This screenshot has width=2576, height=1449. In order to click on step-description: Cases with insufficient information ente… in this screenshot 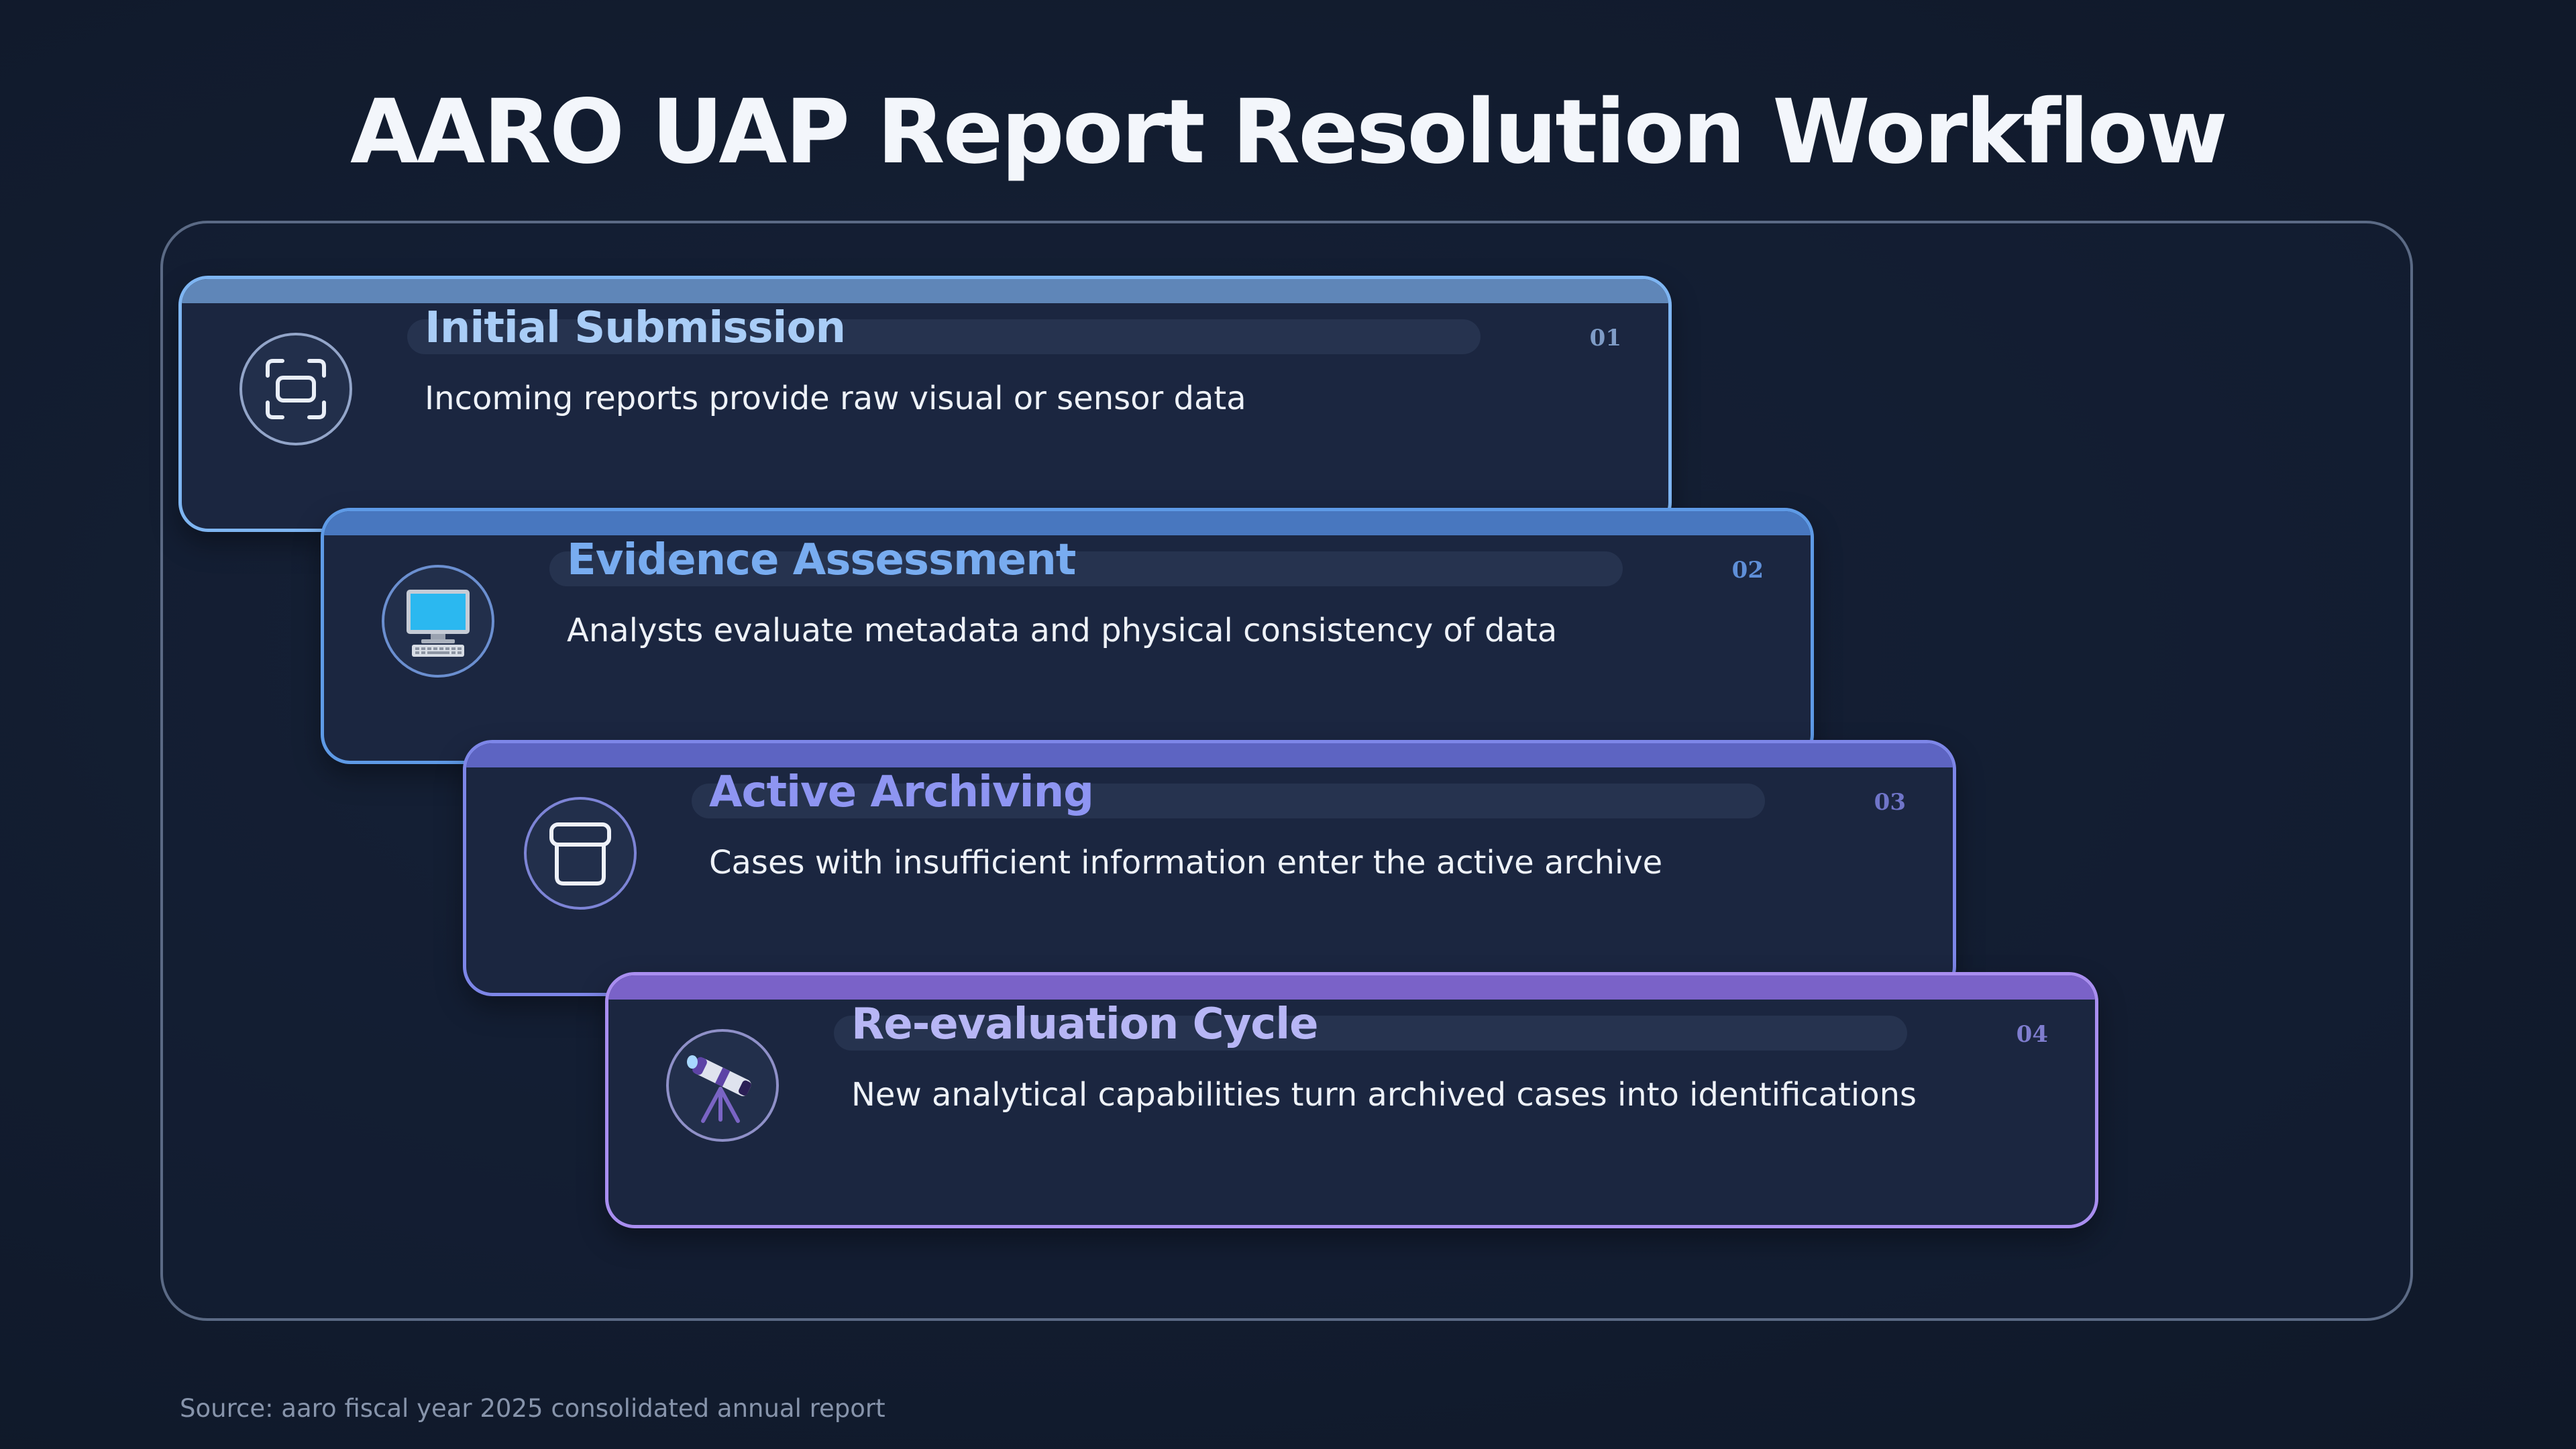, I will do `click(1186, 862)`.